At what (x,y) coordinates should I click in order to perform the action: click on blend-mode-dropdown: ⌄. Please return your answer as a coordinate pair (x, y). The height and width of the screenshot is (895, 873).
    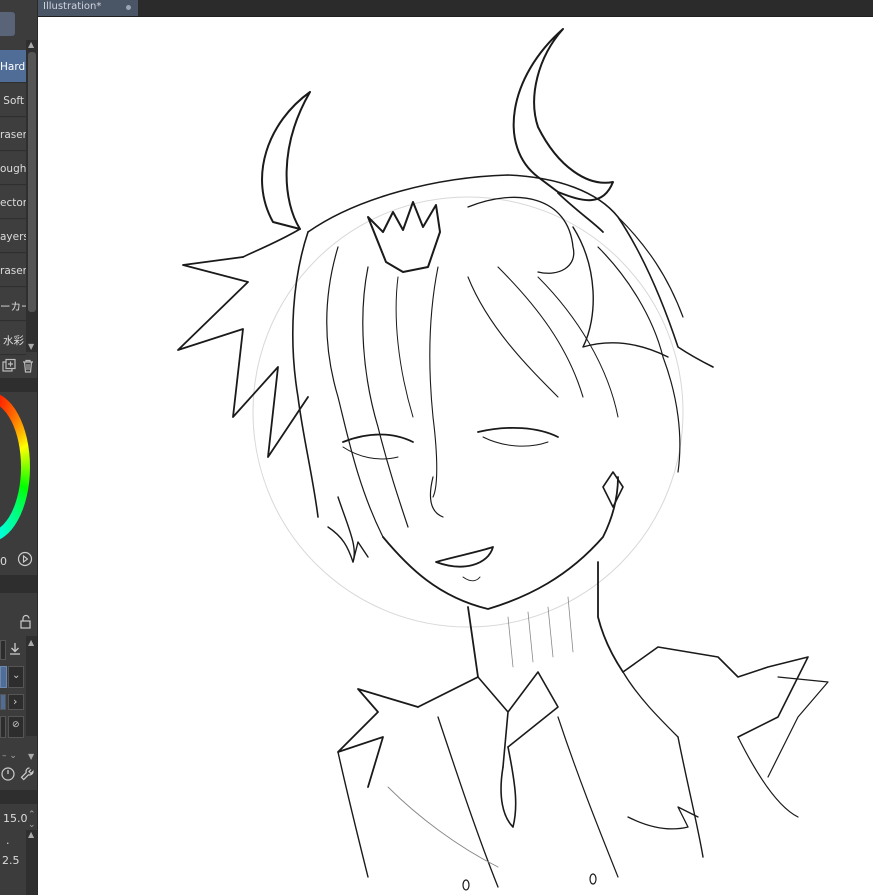
    Looking at the image, I should click on (16, 677).